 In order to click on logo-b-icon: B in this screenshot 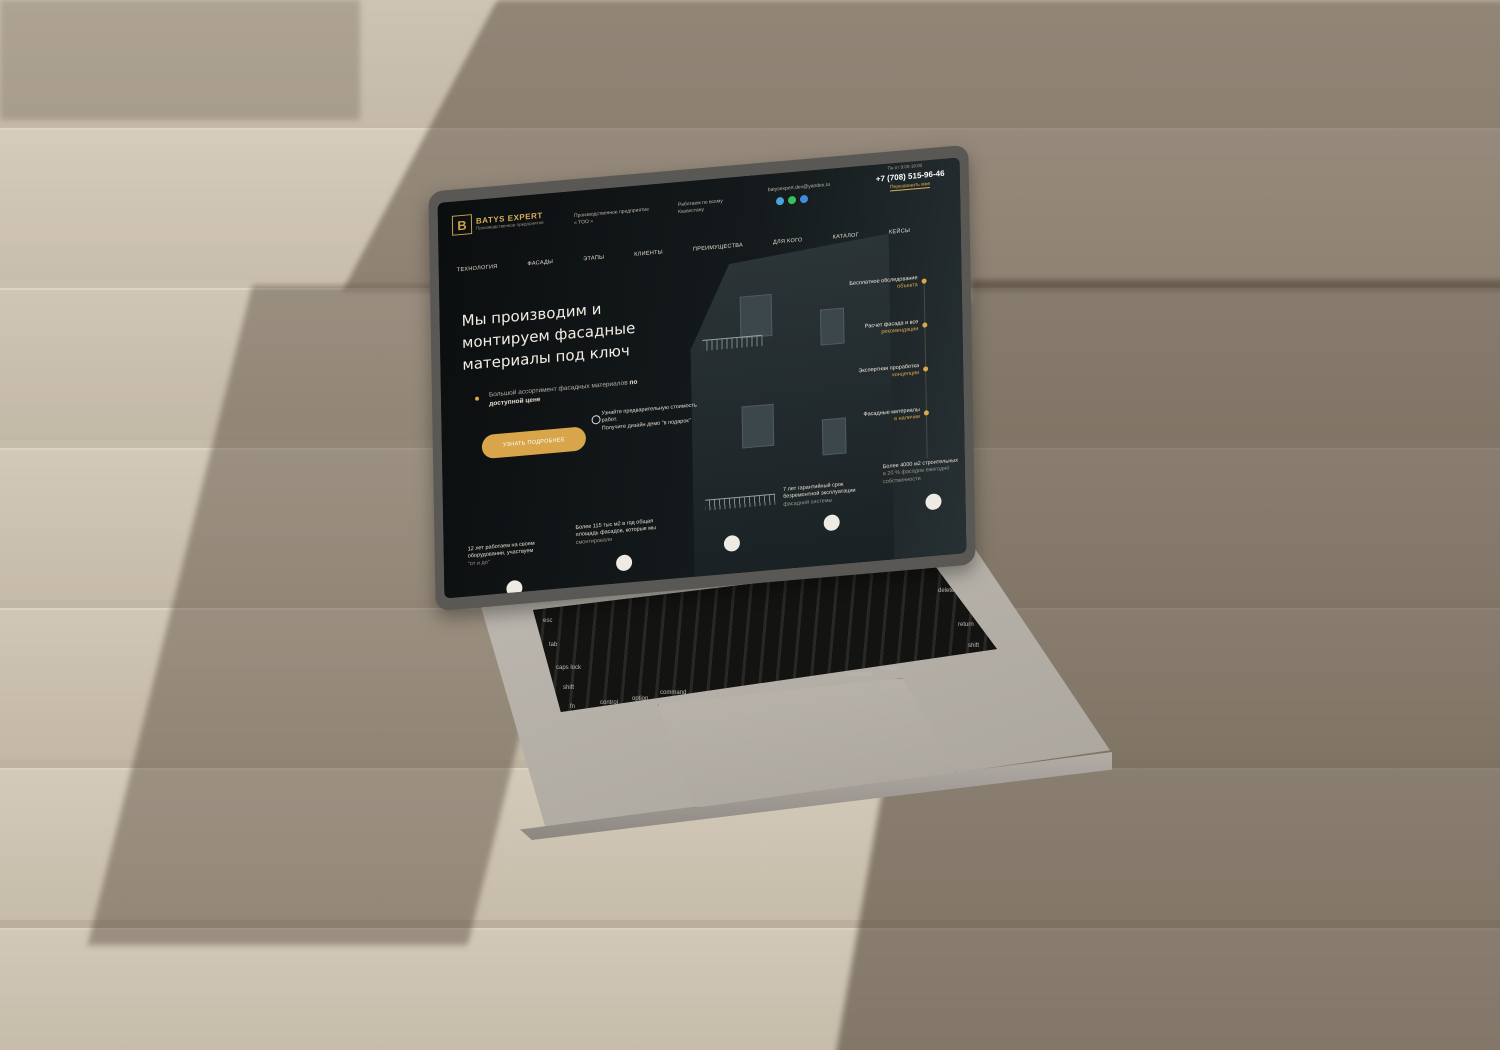, I will do `click(462, 225)`.